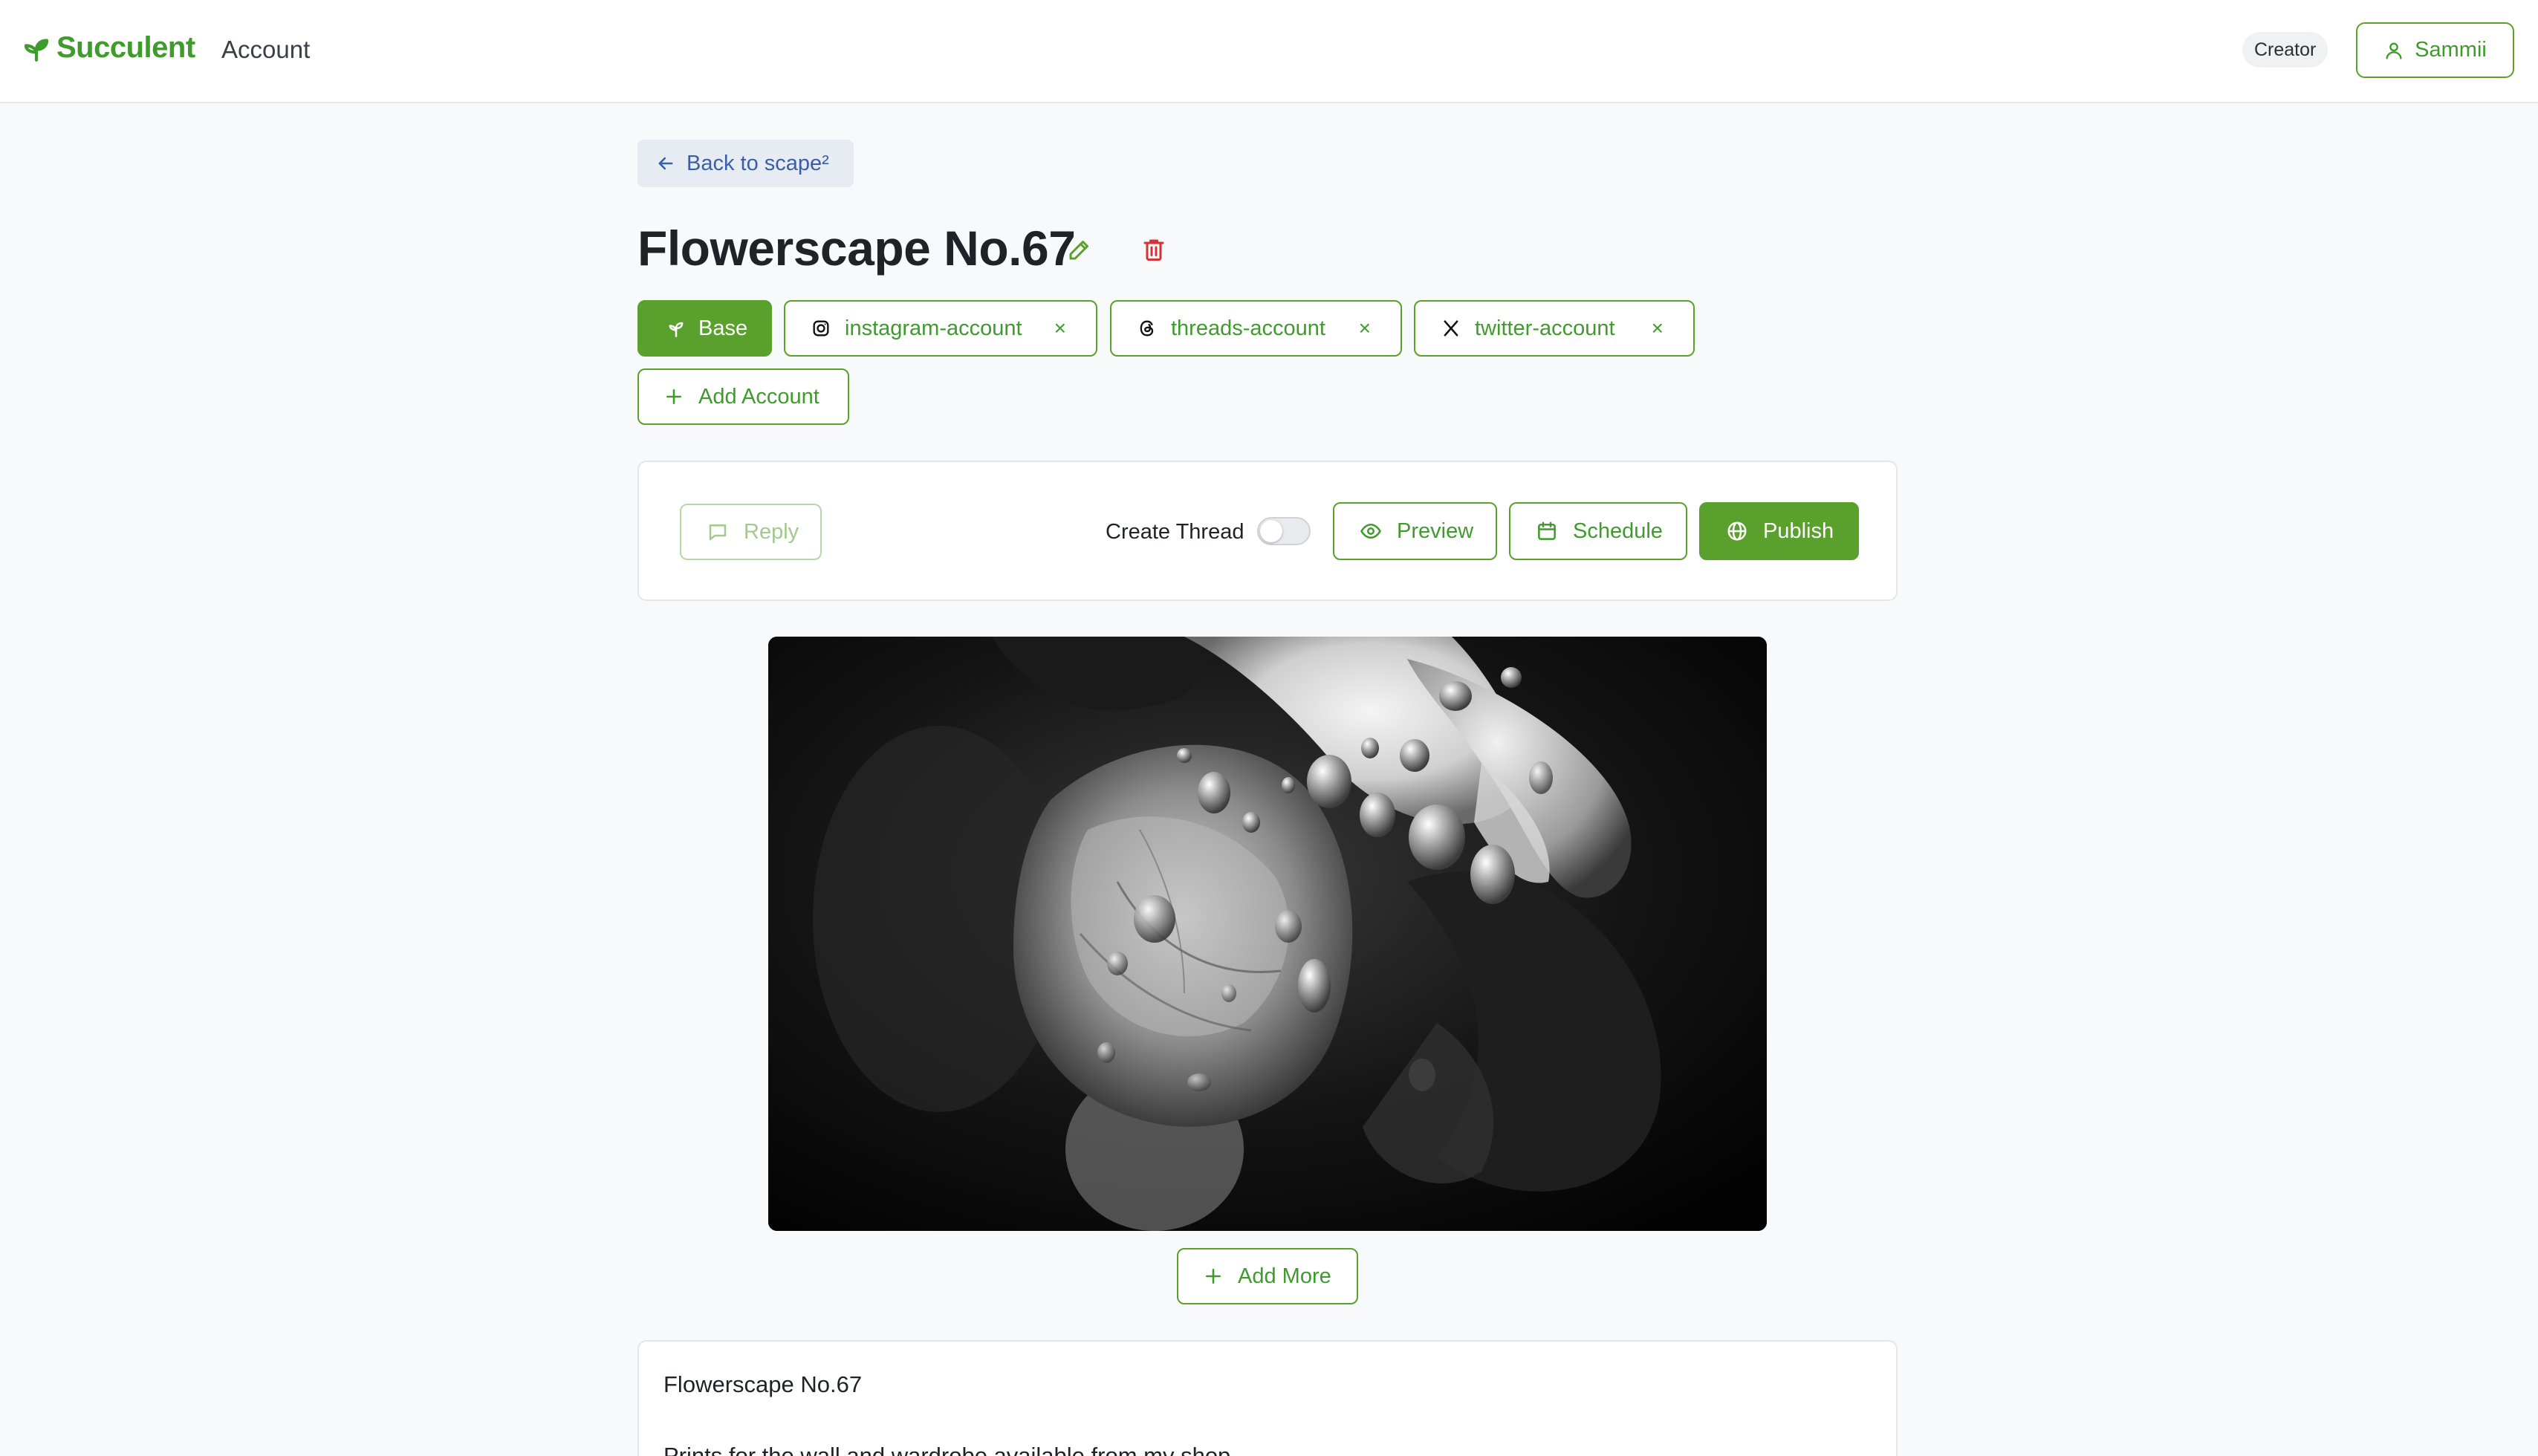  What do you see at coordinates (1545, 328) in the screenshot?
I see `account-chip-label: twitter-account` at bounding box center [1545, 328].